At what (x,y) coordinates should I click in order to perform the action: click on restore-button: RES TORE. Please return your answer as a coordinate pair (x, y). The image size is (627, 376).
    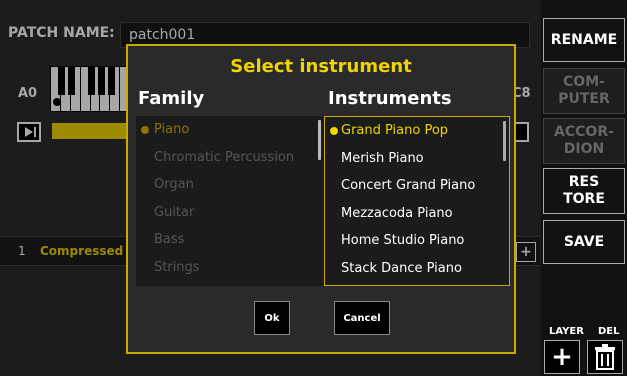
    Looking at the image, I should click on (584, 191).